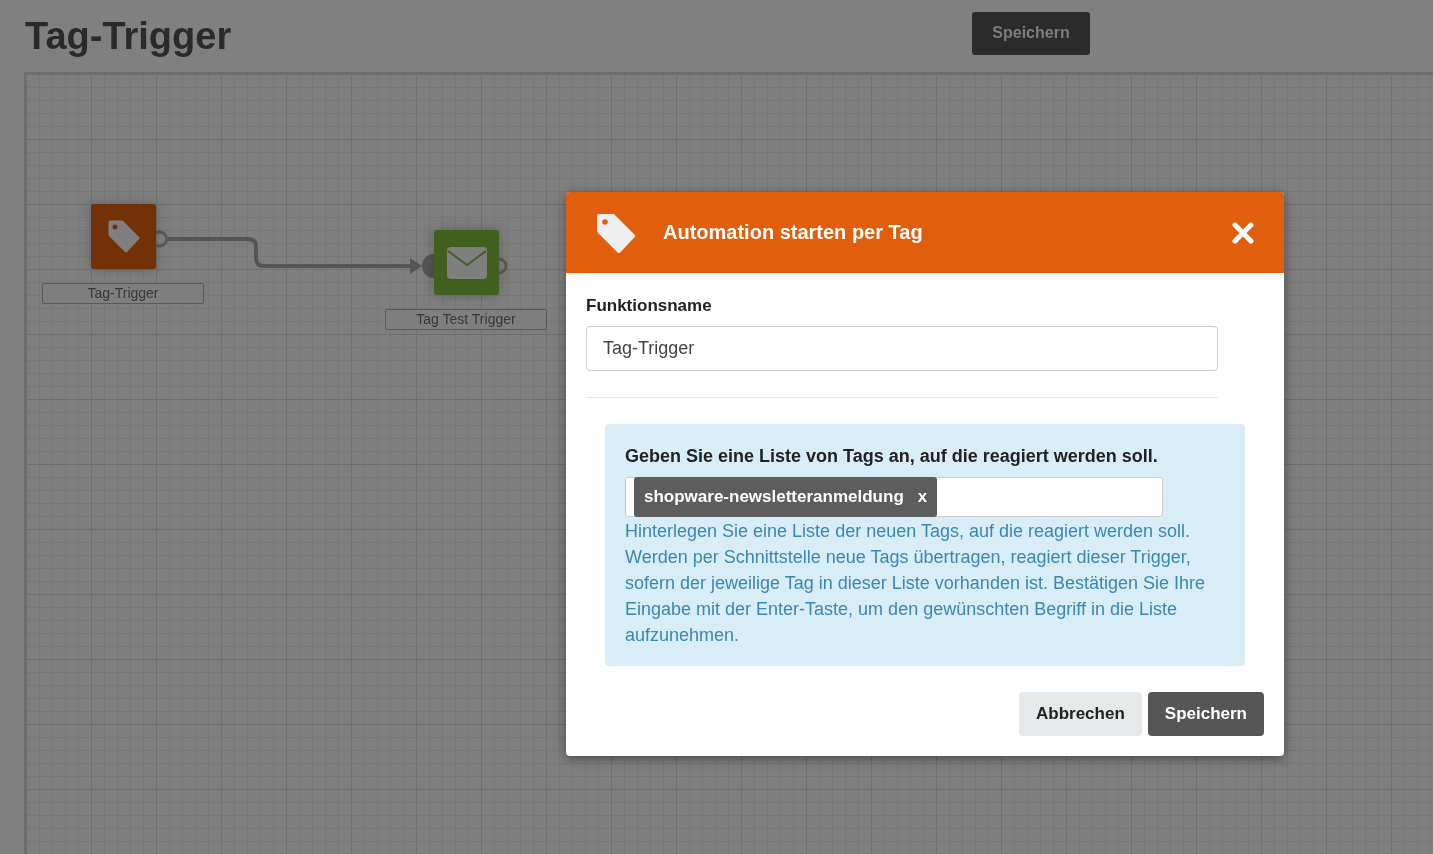 The height and width of the screenshot is (854, 1433). Describe the element at coordinates (1080, 714) in the screenshot. I see `cancel-button: Abbrechen` at that location.